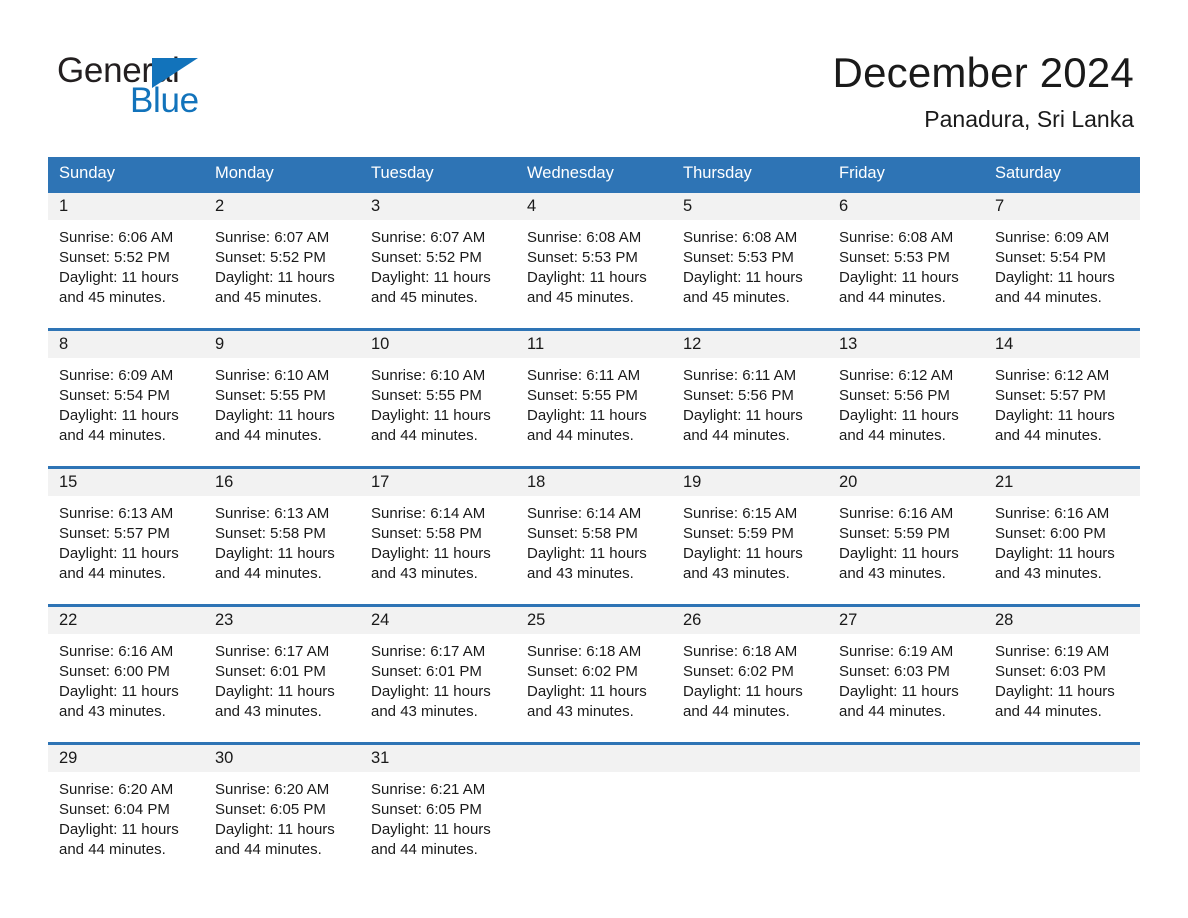 The image size is (1188, 918). What do you see at coordinates (594, 758) in the screenshot?
I see `day-number-empty` at bounding box center [594, 758].